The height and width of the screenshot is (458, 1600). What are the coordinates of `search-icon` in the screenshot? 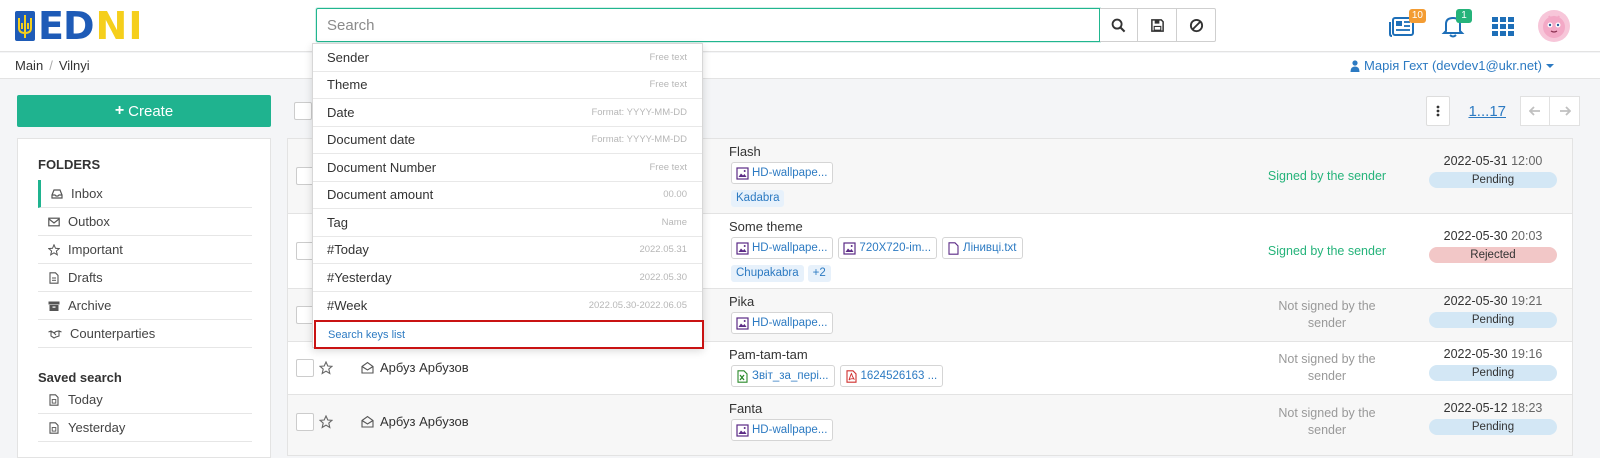 It's located at (1118, 25).